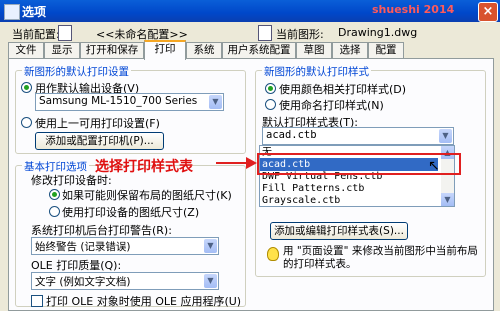  I want to click on use-last-radio, so click(26, 122).